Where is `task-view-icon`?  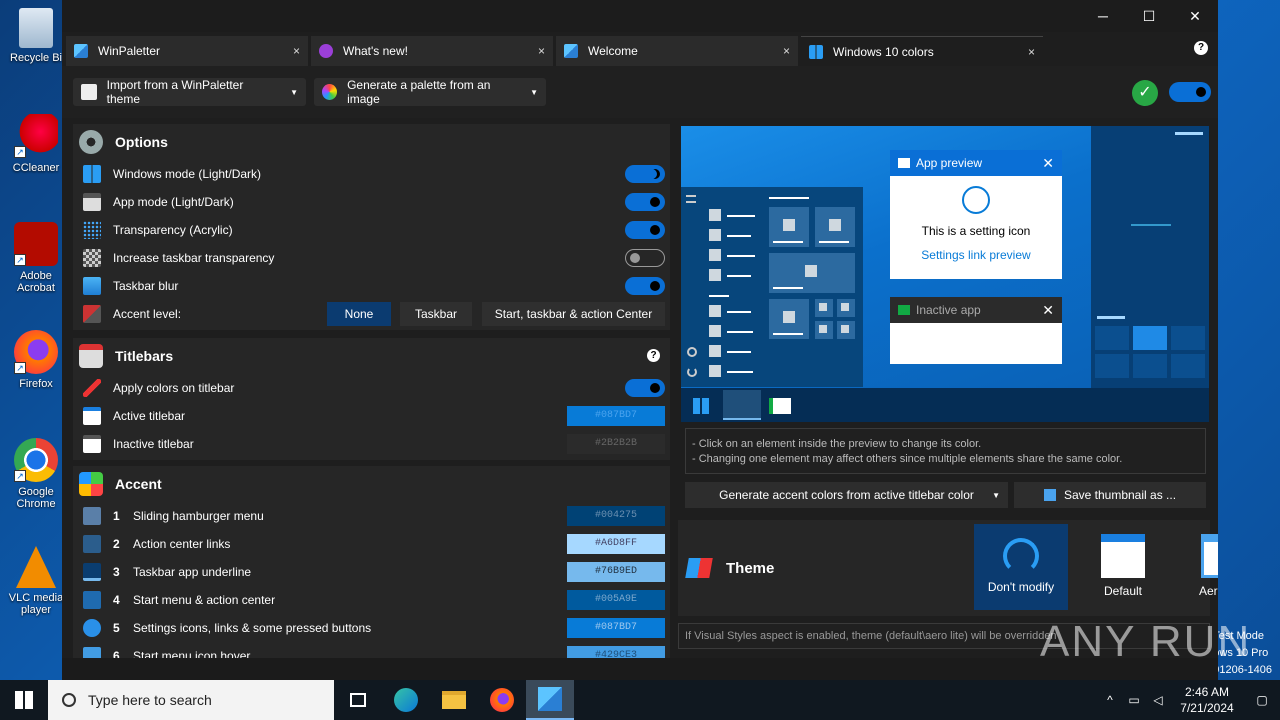 task-view-icon is located at coordinates (358, 700).